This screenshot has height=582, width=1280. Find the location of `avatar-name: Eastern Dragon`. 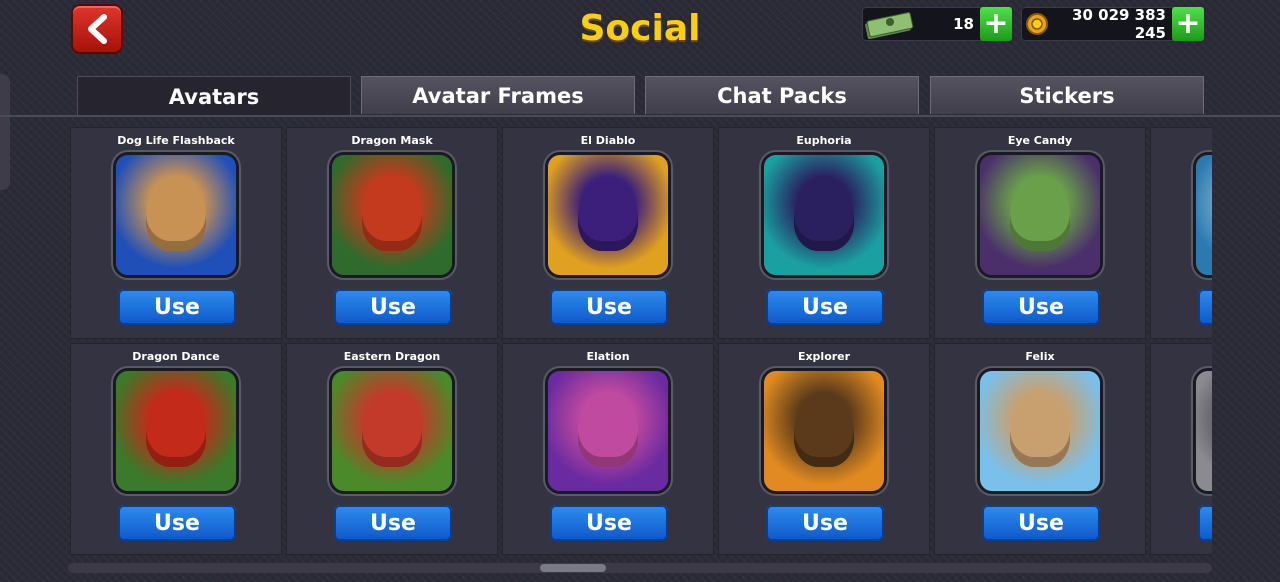

avatar-name: Eastern Dragon is located at coordinates (392, 356).